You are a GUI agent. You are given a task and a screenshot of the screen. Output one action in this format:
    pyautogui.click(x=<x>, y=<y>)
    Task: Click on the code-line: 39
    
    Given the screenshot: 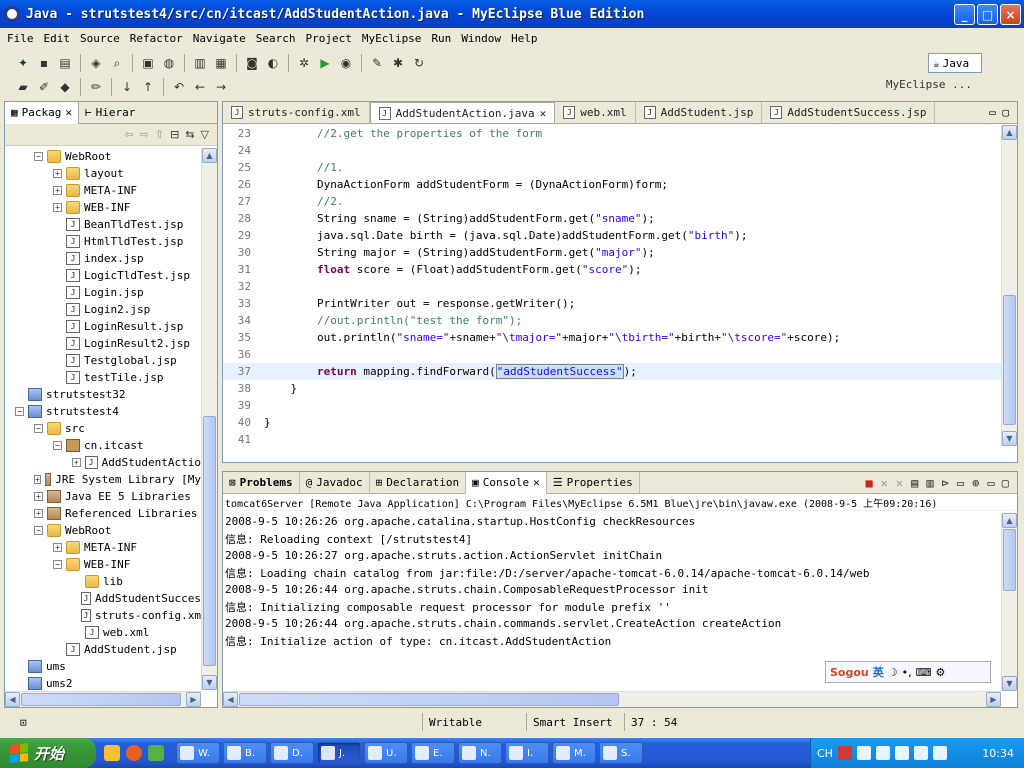 What is the action you would take?
    pyautogui.click(x=612, y=405)
    